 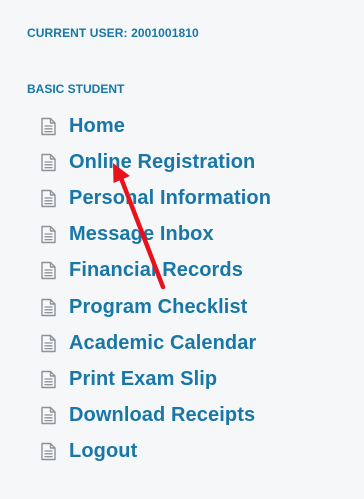 I want to click on section-label-basic-student: BASIC STUDENT, so click(x=76, y=89).